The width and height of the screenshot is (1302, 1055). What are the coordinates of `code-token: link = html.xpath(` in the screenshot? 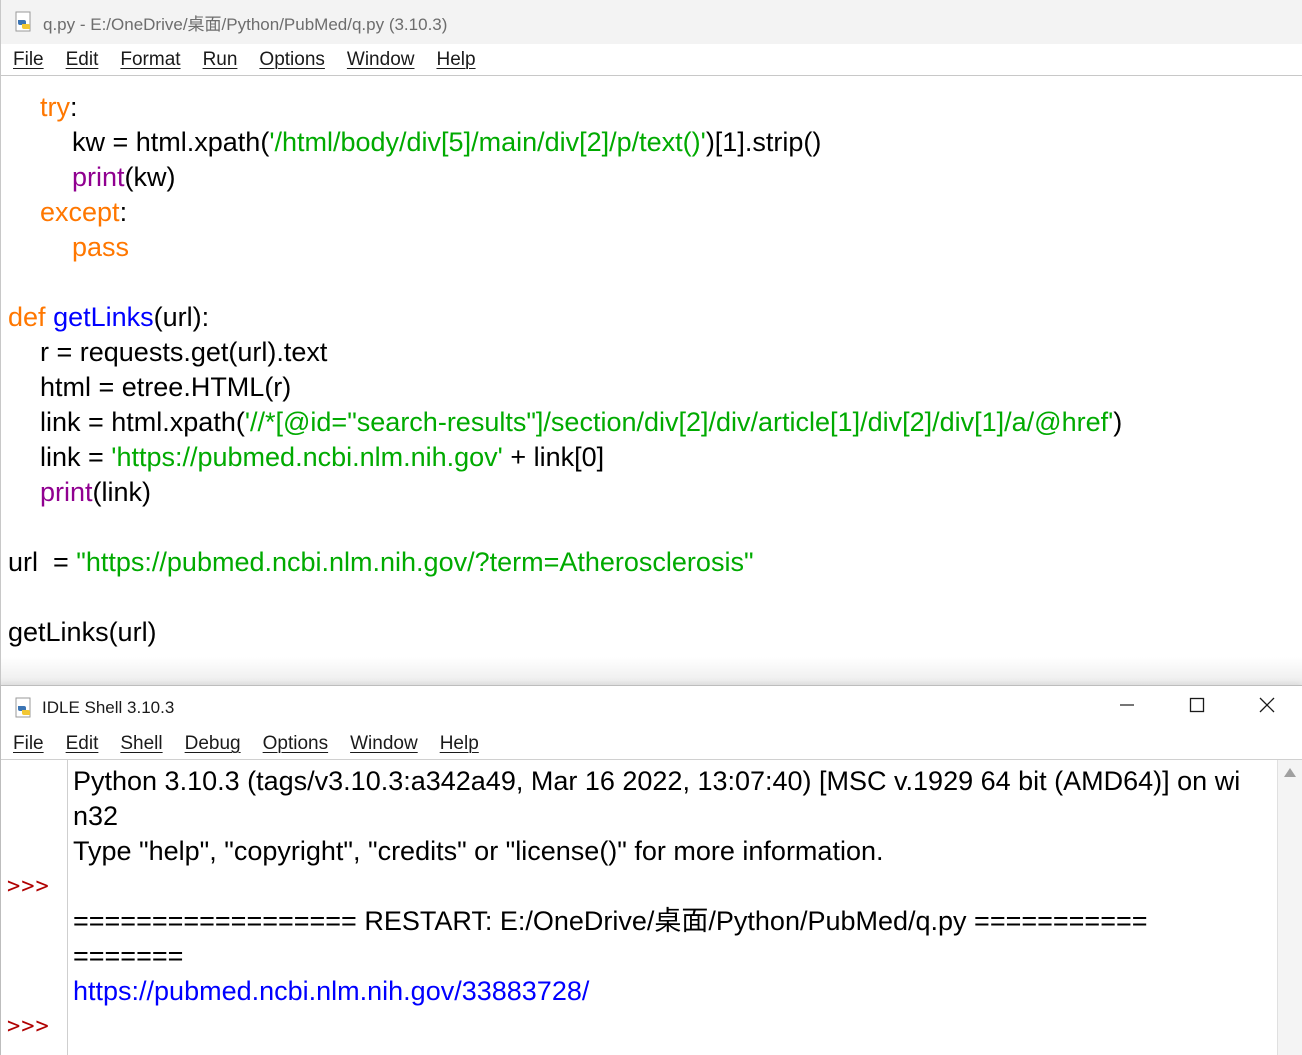 It's located at (142, 422).